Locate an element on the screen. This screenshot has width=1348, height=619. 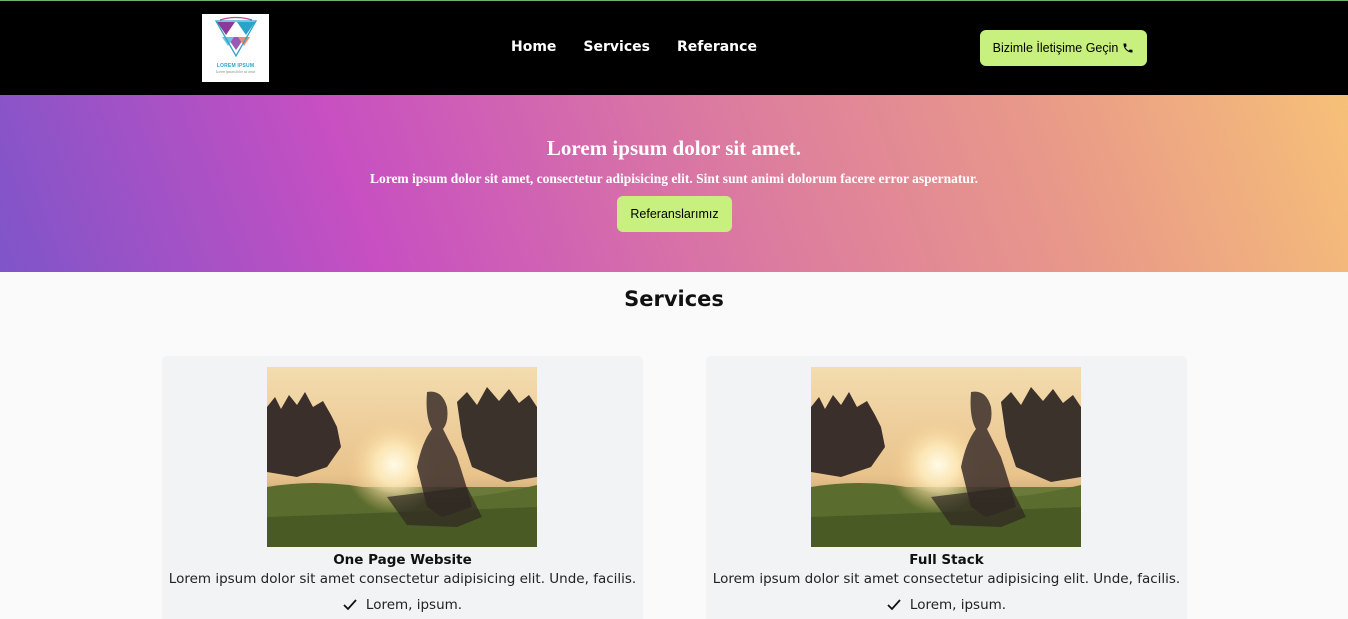
logo: LOREM IPSUM Lorem ipsum dolor sit amet is located at coordinates (235, 48).